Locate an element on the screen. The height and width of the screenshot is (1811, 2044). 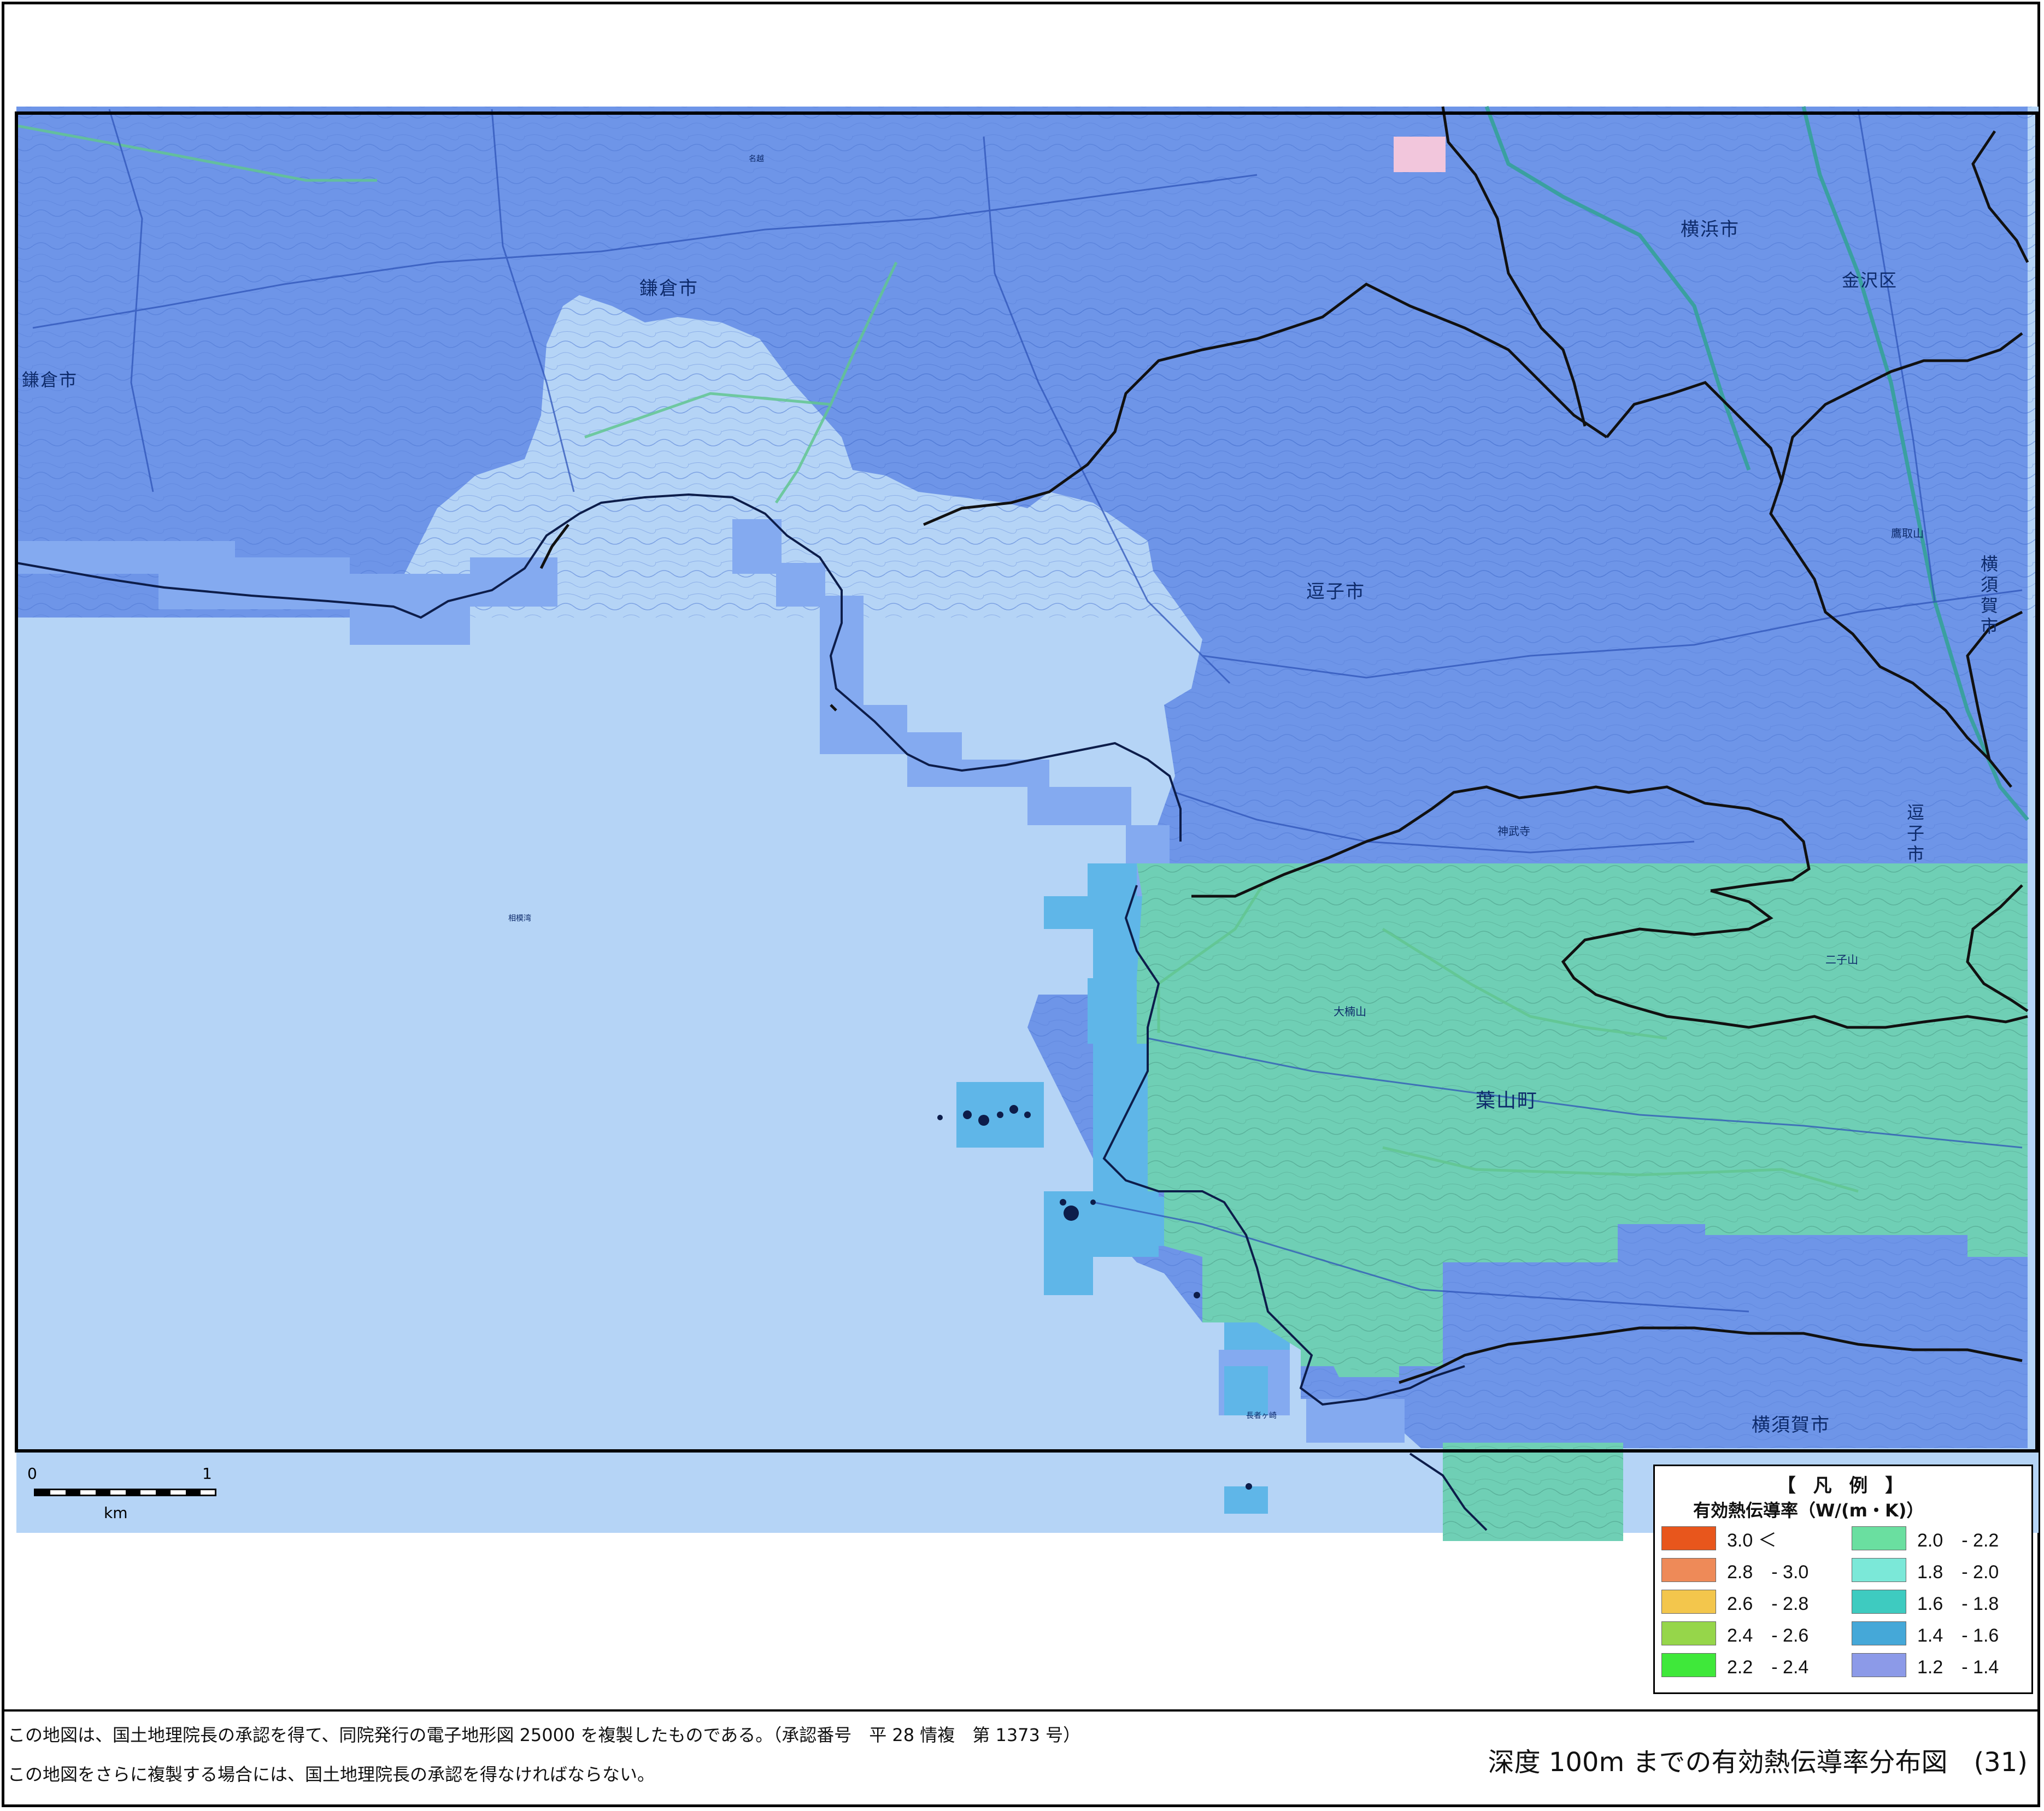
legend-item: 1.8 - 2.0 is located at coordinates (1925, 1570).